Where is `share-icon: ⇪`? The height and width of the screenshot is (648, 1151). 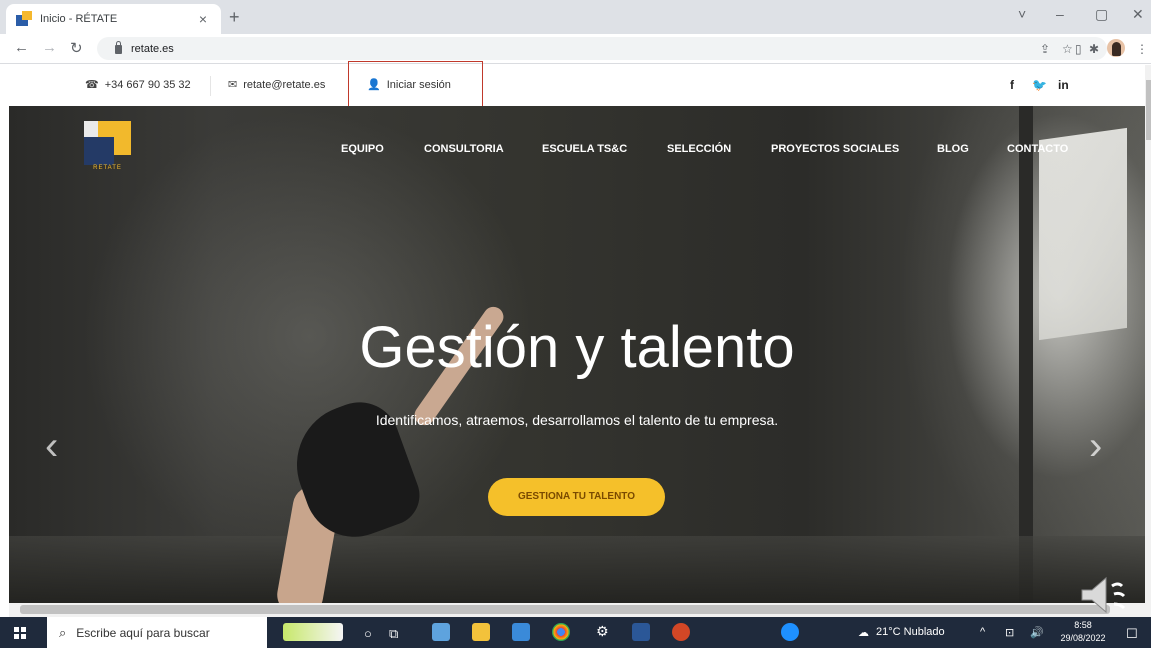
share-icon: ⇪ is located at coordinates (1045, 49).